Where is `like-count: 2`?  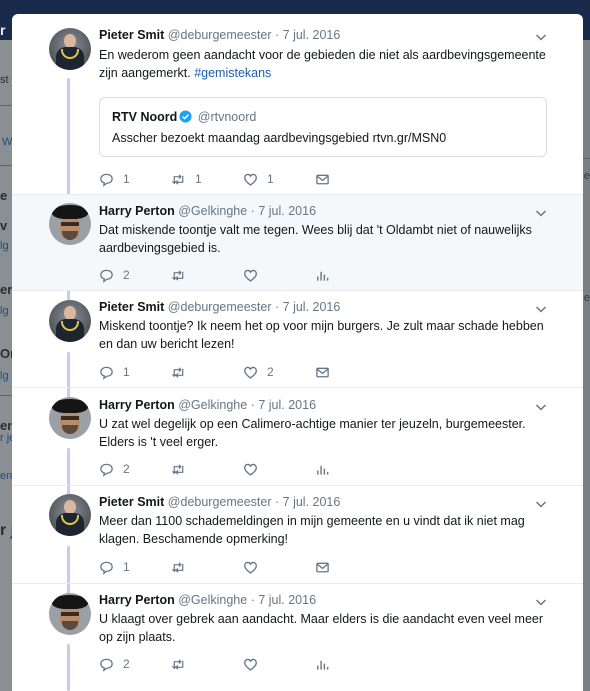 like-count: 2 is located at coordinates (270, 372).